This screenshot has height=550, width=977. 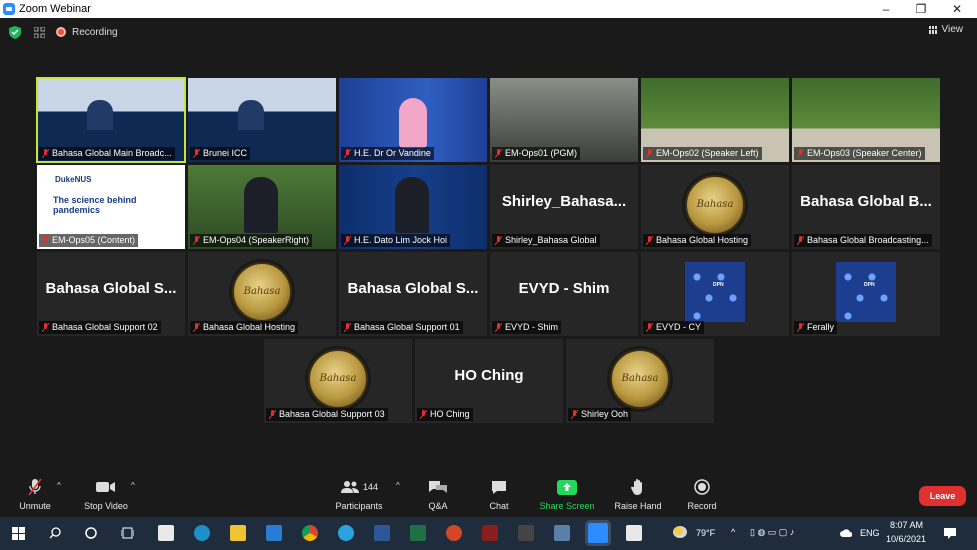 I want to click on video-tile: HO Ching HO Ching, so click(x=489, y=381).